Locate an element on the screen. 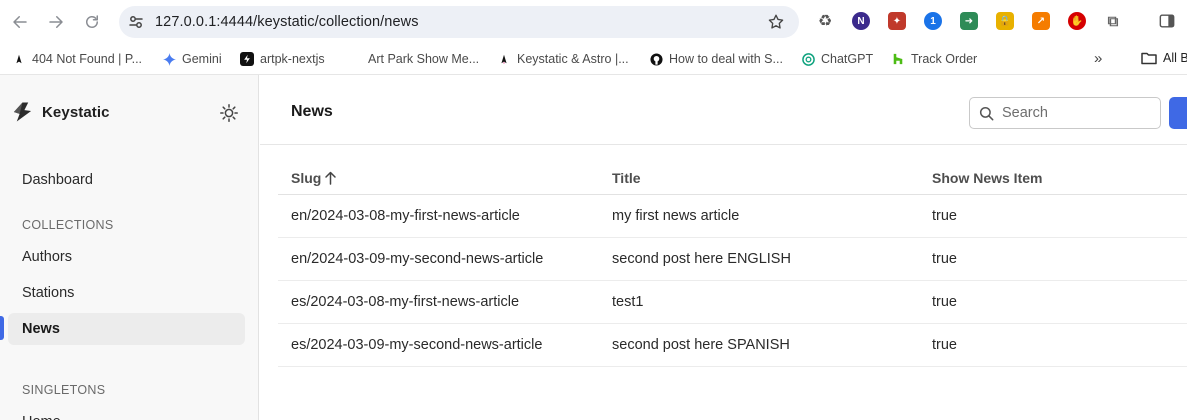 The width and height of the screenshot is (1187, 420). houzz-icon is located at coordinates (898, 59).